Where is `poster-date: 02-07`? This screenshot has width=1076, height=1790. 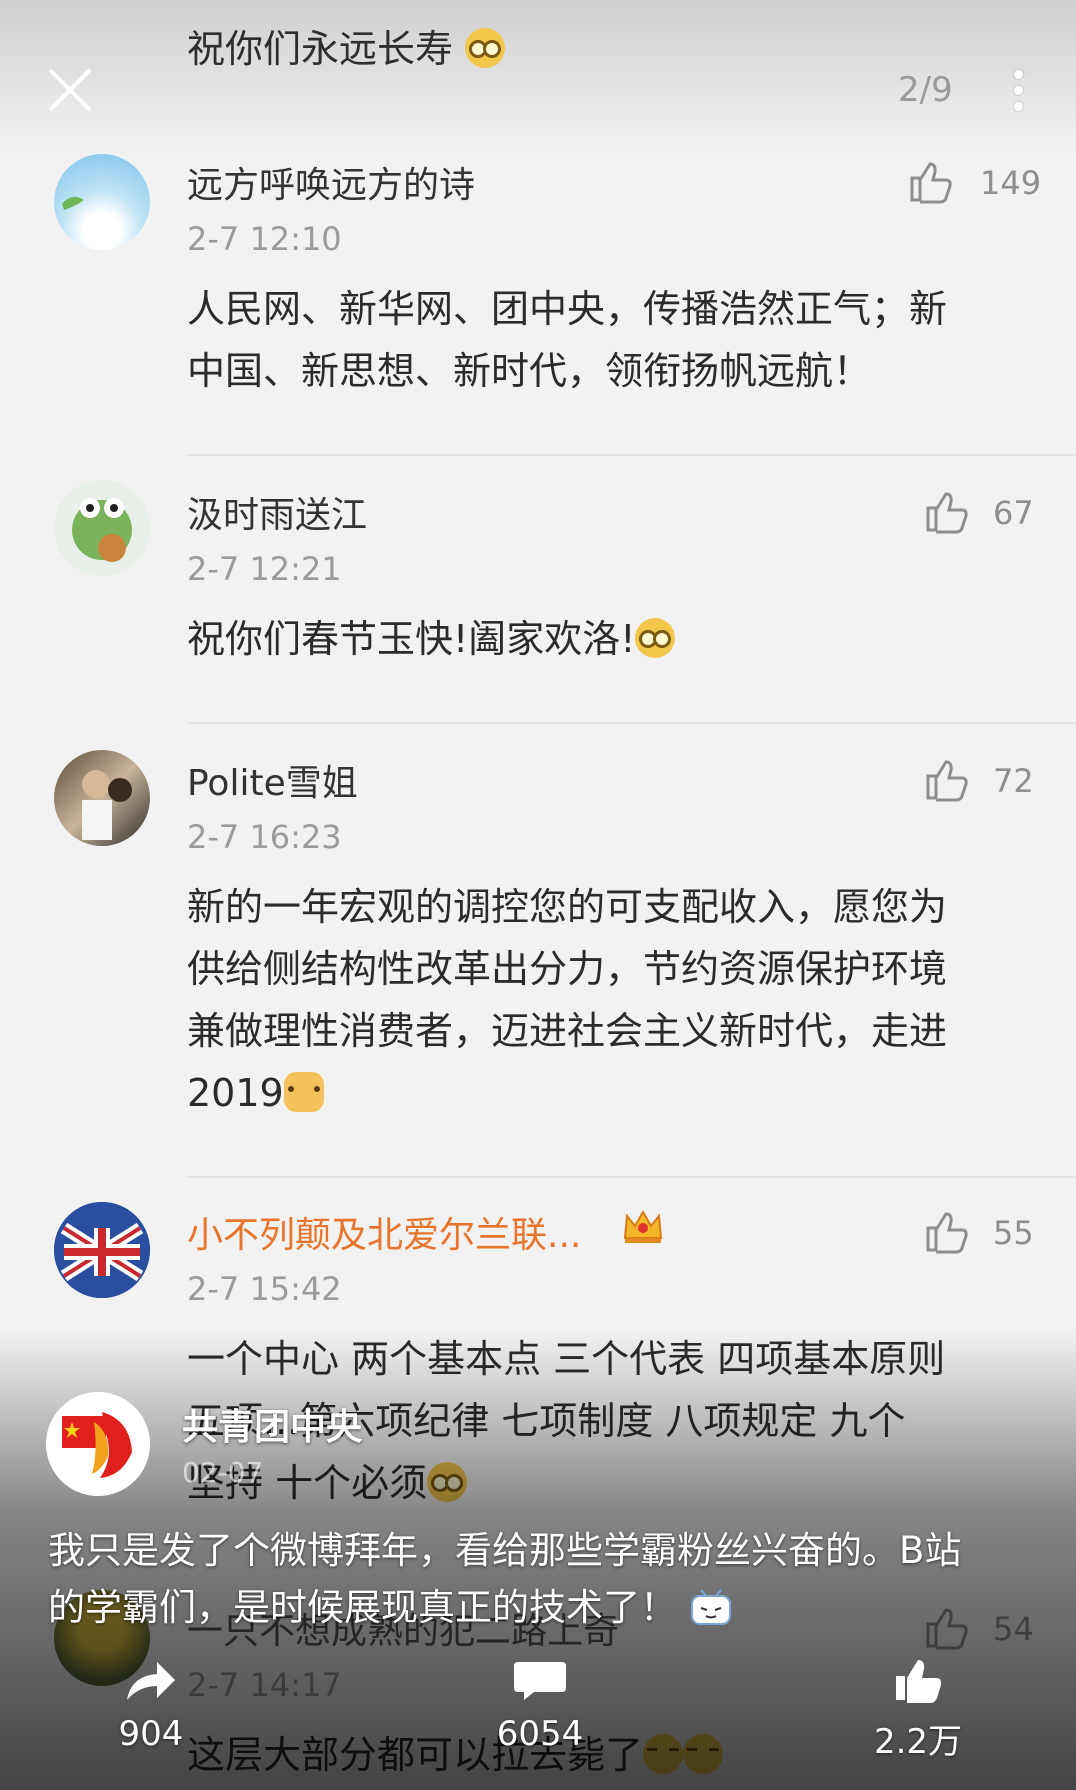
poster-date: 02-07 is located at coordinates (223, 1472).